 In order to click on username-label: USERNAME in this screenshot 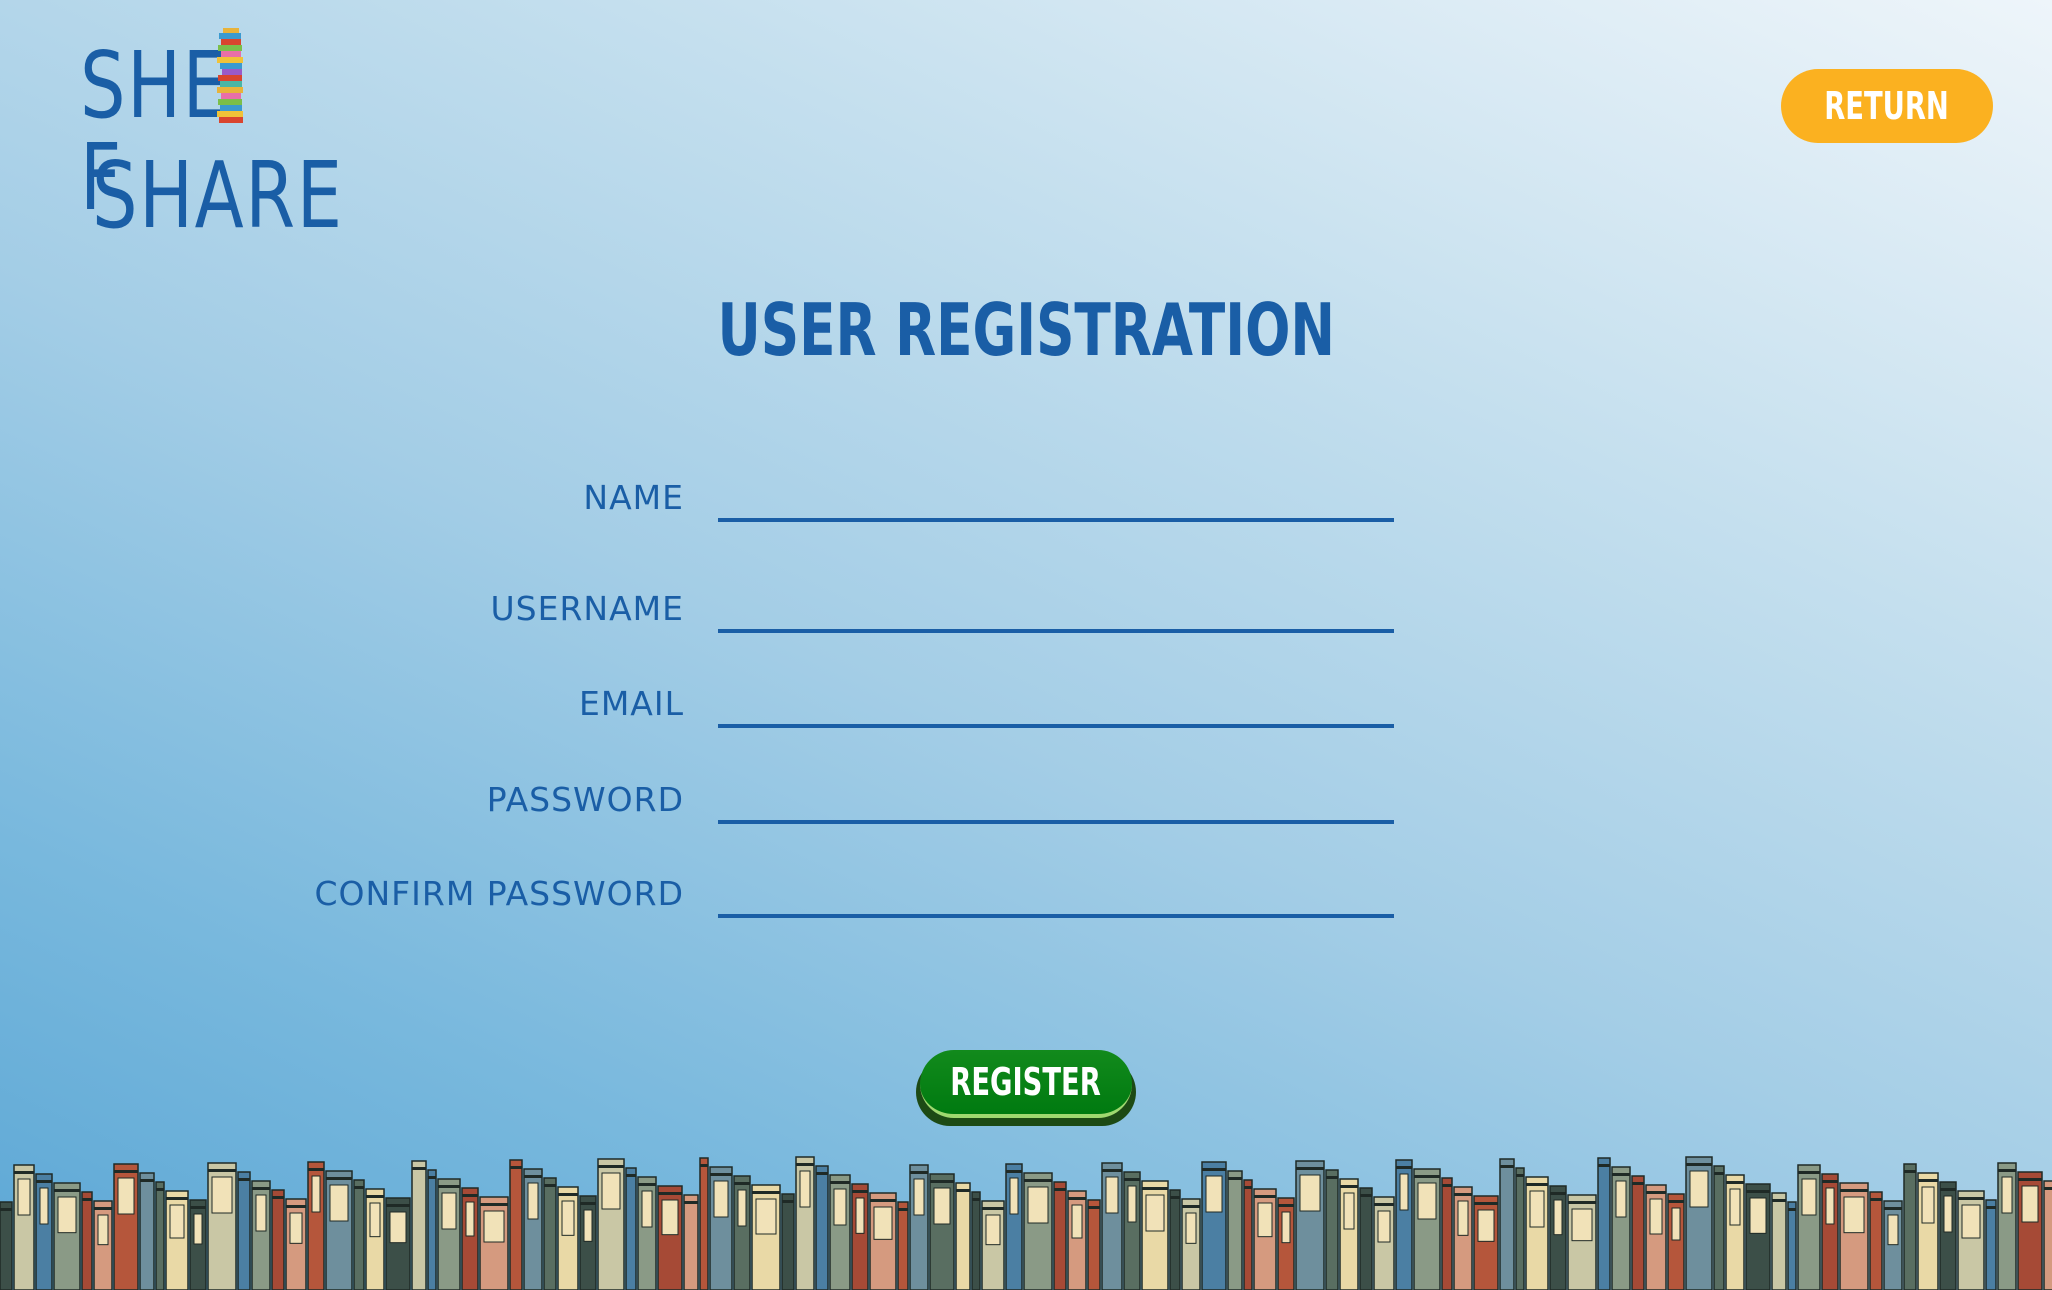, I will do `click(587, 608)`.